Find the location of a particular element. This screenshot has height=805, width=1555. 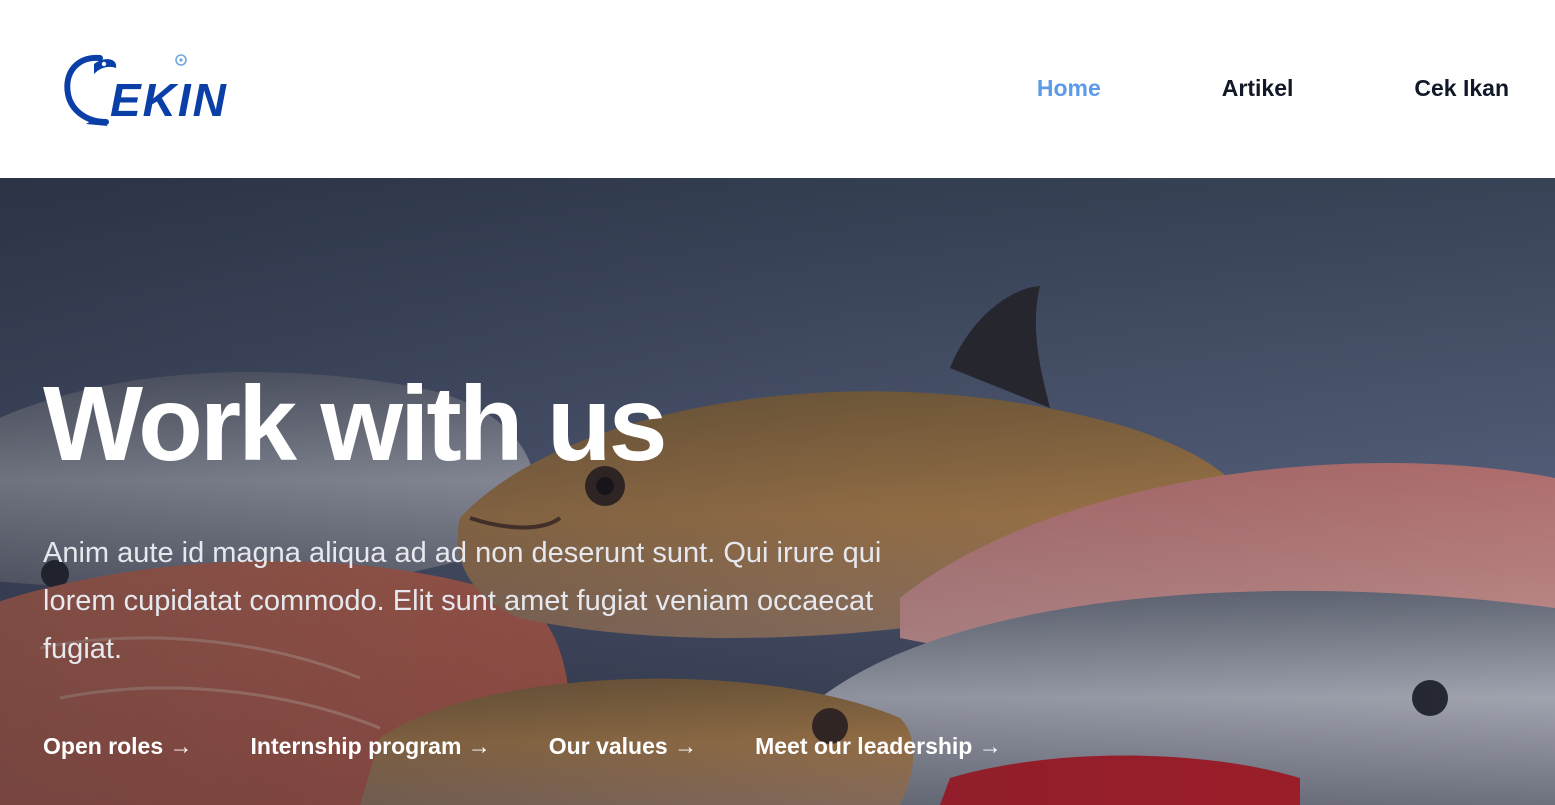

fish-logo-icon: EKIN is located at coordinates (146, 90).